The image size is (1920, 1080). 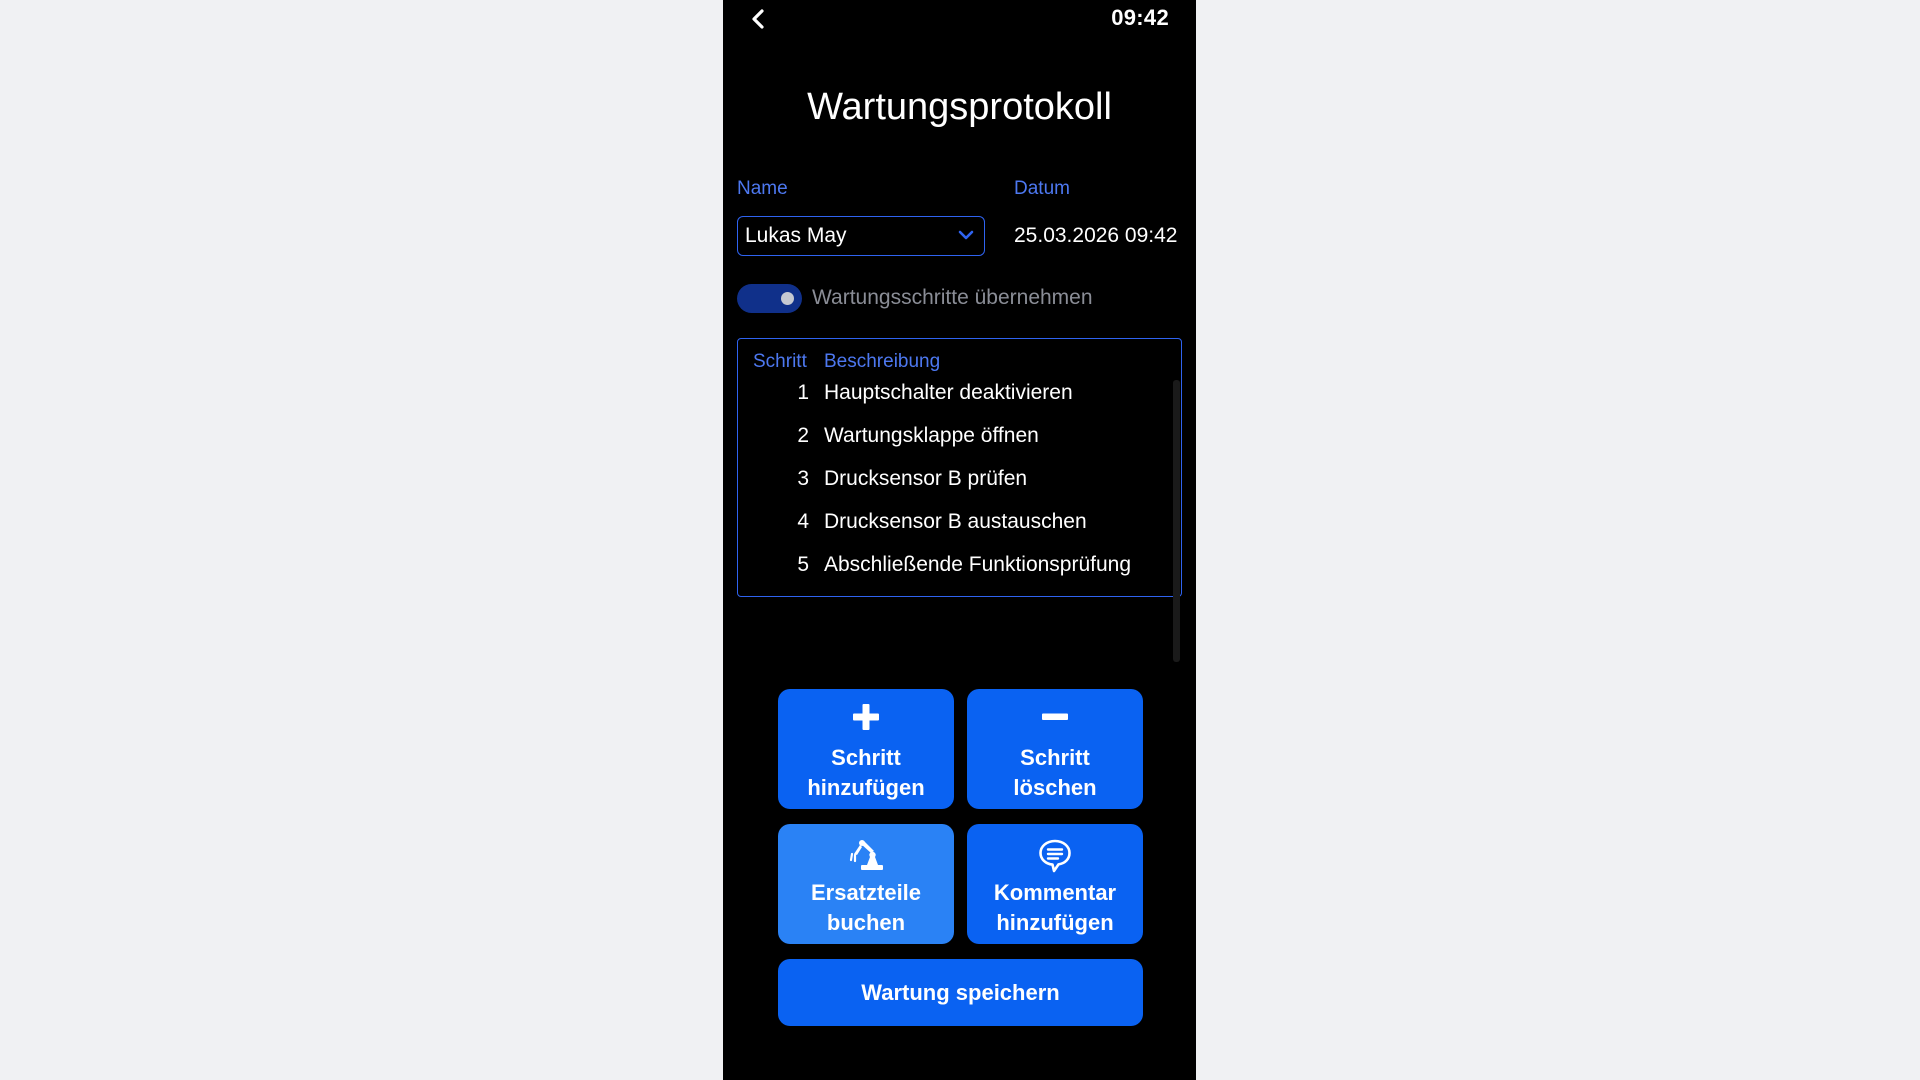 I want to click on book-parts-label: Ersatzteile buchen, so click(x=866, y=908).